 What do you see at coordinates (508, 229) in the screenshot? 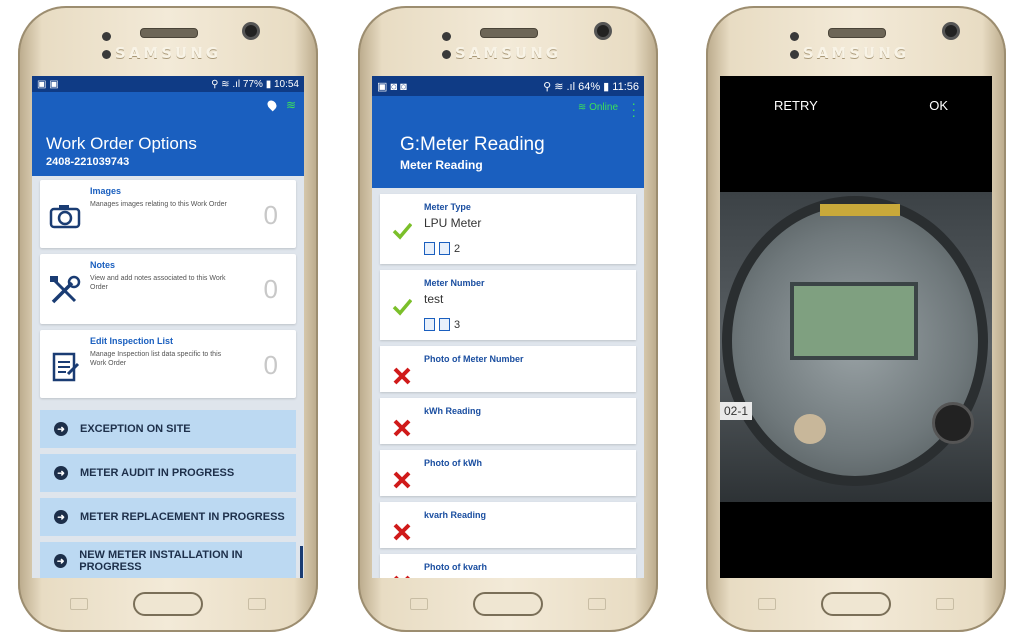
I see `item-meter-type: Meter Type LPU Meter 2` at bounding box center [508, 229].